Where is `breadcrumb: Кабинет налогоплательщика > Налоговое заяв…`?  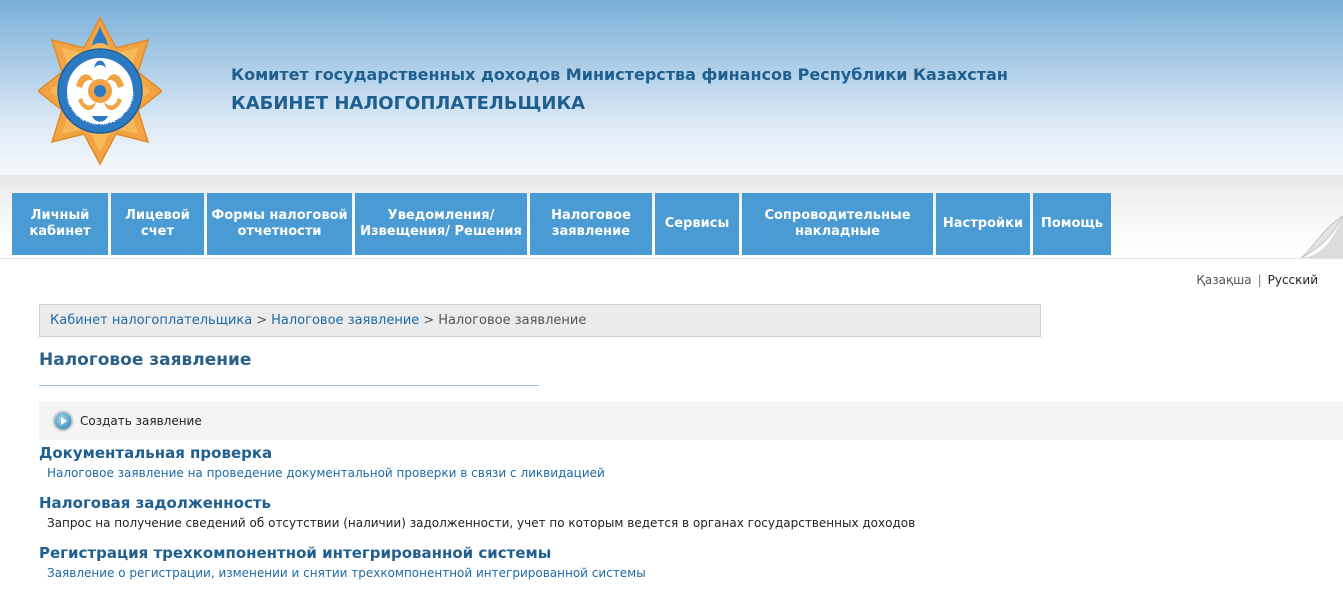
breadcrumb: Кабинет налогоплательщика > Налоговое заяв… is located at coordinates (540, 320).